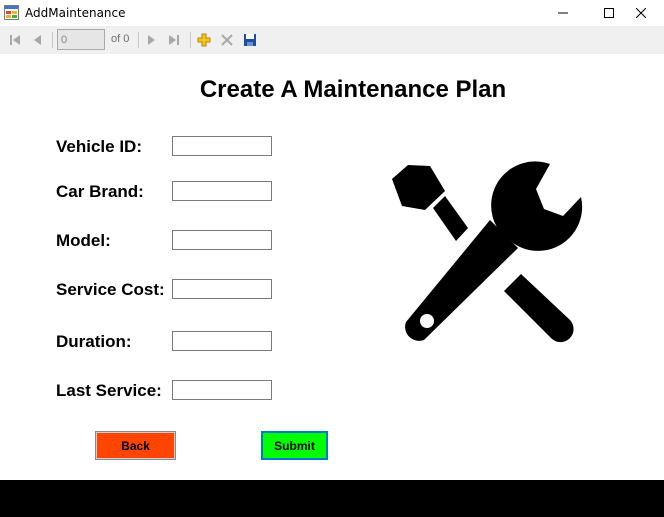 Image resolution: width=664 pixels, height=517 pixels. What do you see at coordinates (109, 390) in the screenshot?
I see `last-service-label: Last Service:` at bounding box center [109, 390].